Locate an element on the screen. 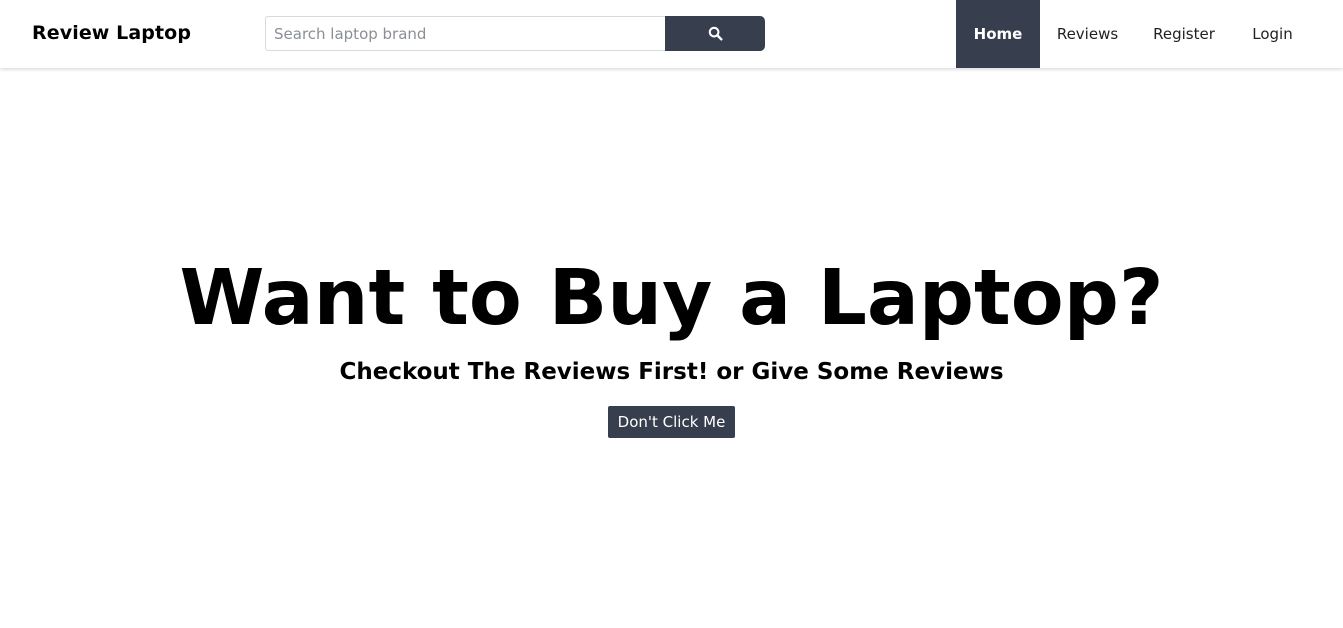 The height and width of the screenshot is (628, 1343). search-form is located at coordinates (515, 33).